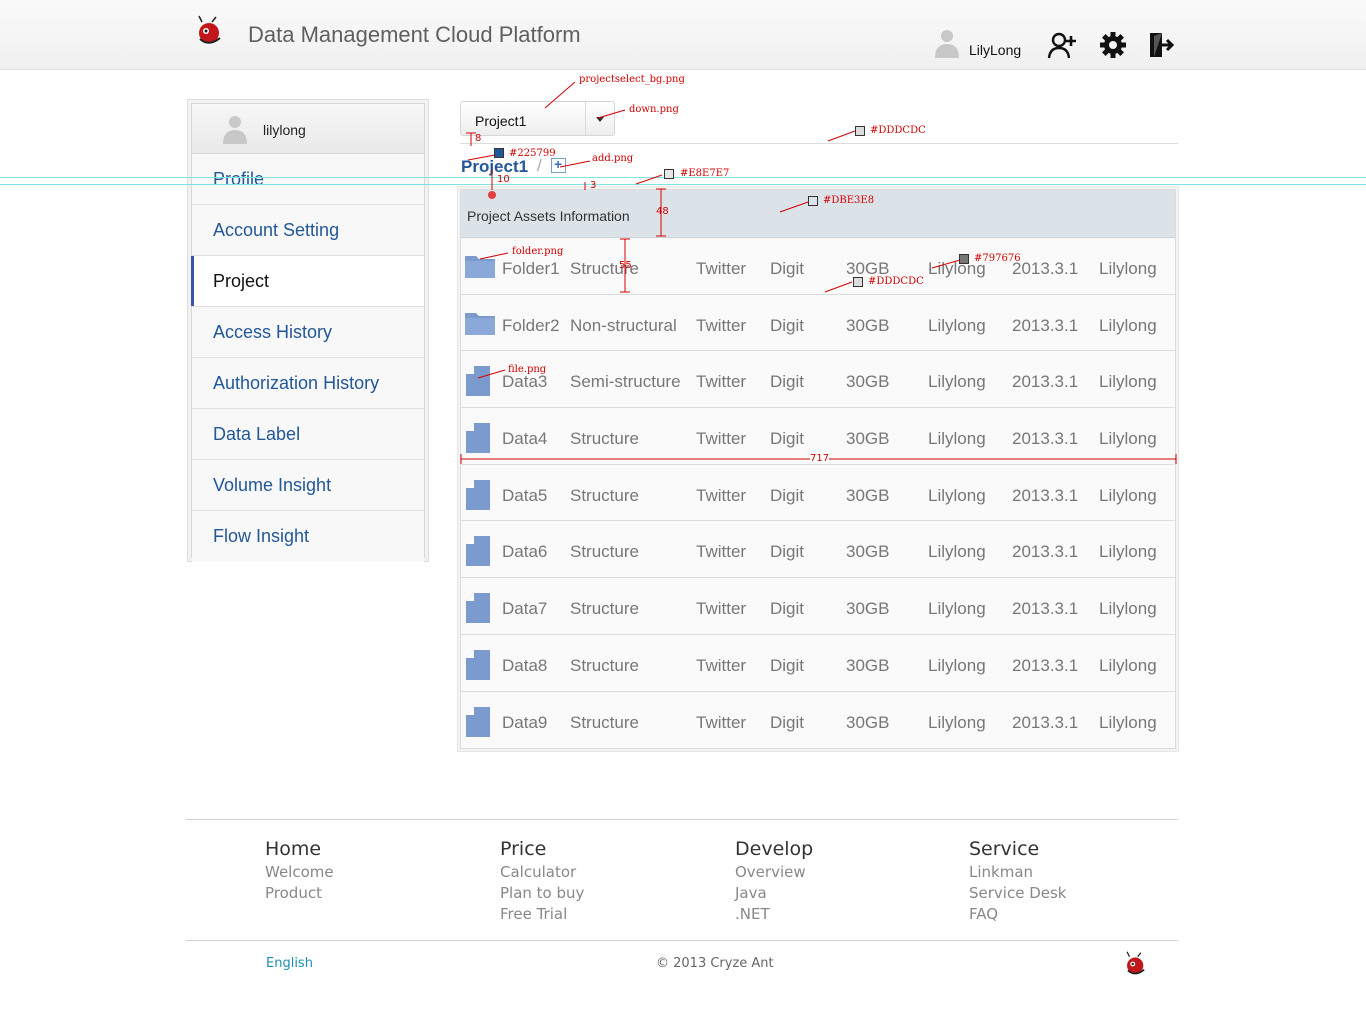  I want to click on add-icon, so click(558, 164).